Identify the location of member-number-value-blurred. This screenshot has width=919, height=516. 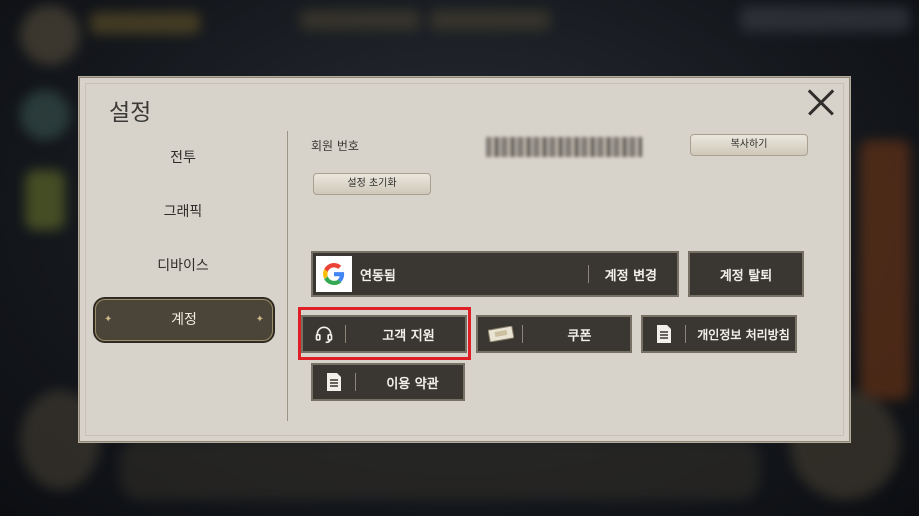
(564, 147).